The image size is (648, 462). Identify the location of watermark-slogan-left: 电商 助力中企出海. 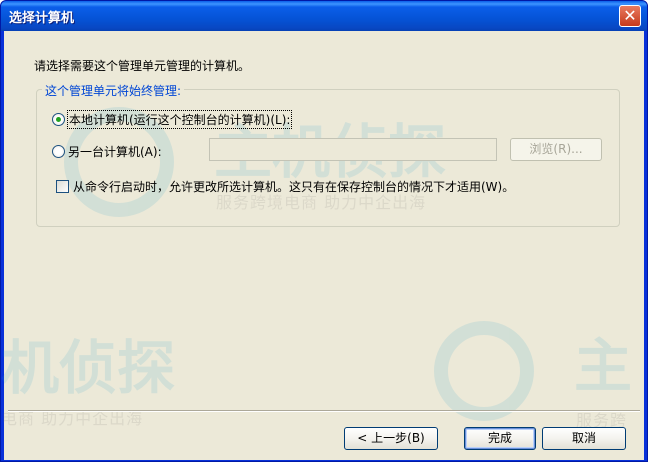
(72, 418).